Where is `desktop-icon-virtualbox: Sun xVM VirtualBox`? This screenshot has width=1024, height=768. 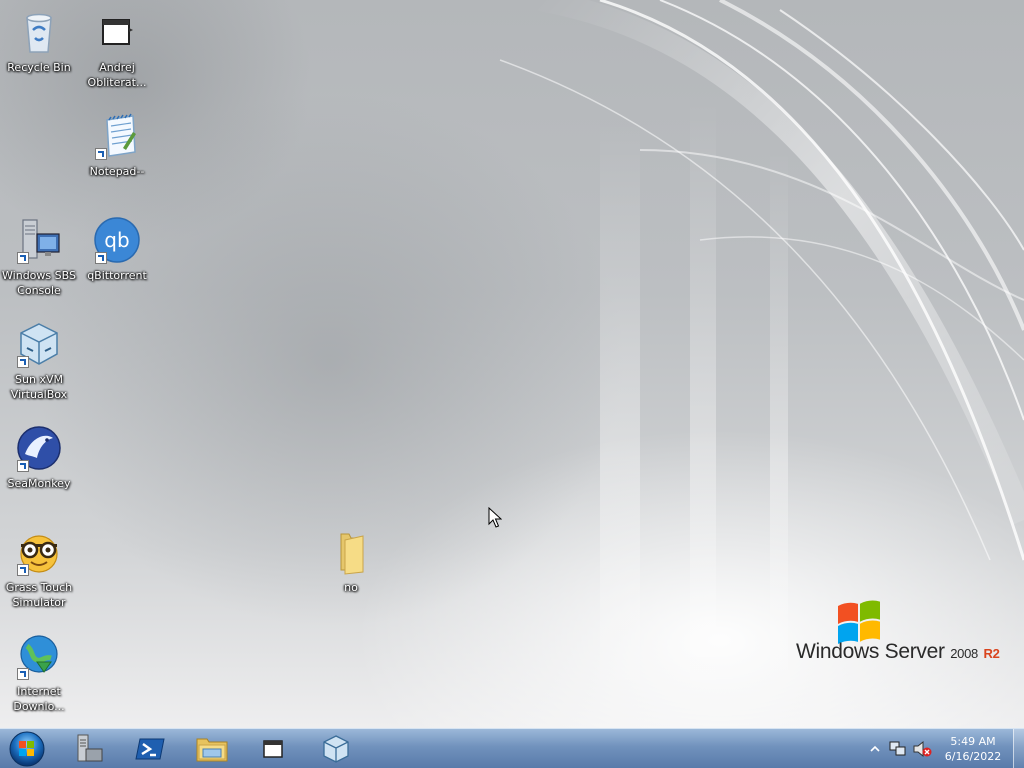 desktop-icon-virtualbox: Sun xVM VirtualBox is located at coordinates (39, 358).